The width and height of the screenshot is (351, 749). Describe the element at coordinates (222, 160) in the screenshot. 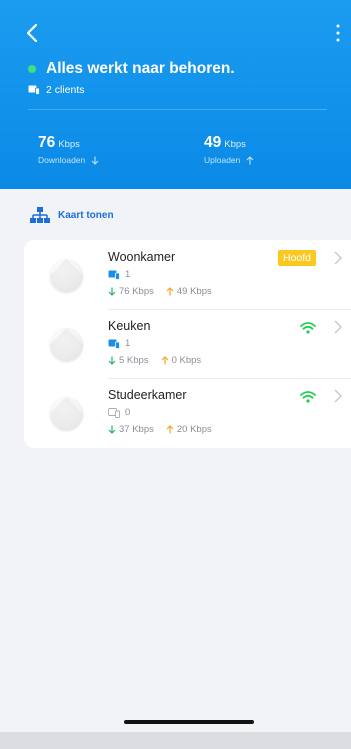

I see `upload-label: Uploaden` at that location.